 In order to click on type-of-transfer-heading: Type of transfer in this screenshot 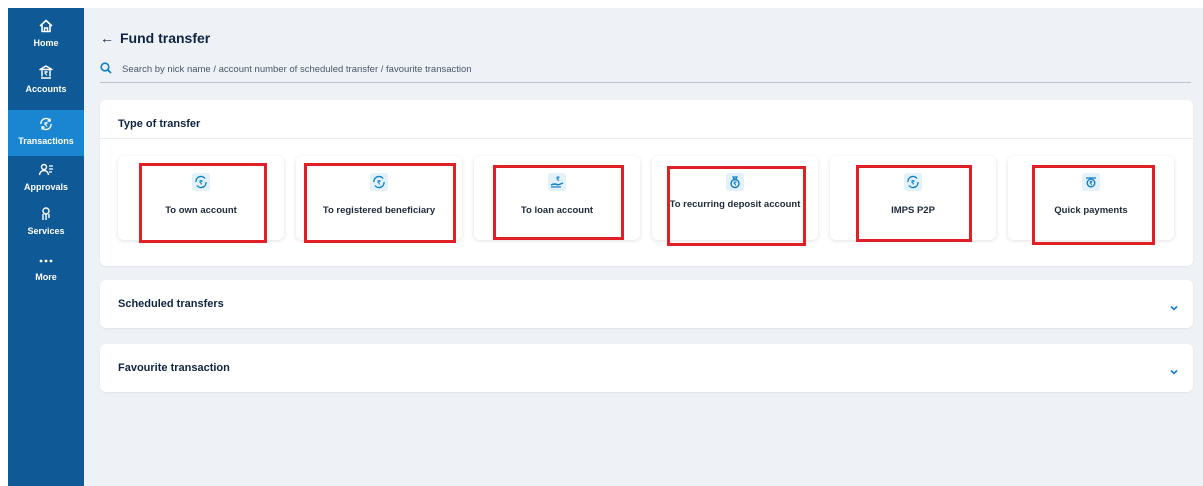, I will do `click(159, 124)`.